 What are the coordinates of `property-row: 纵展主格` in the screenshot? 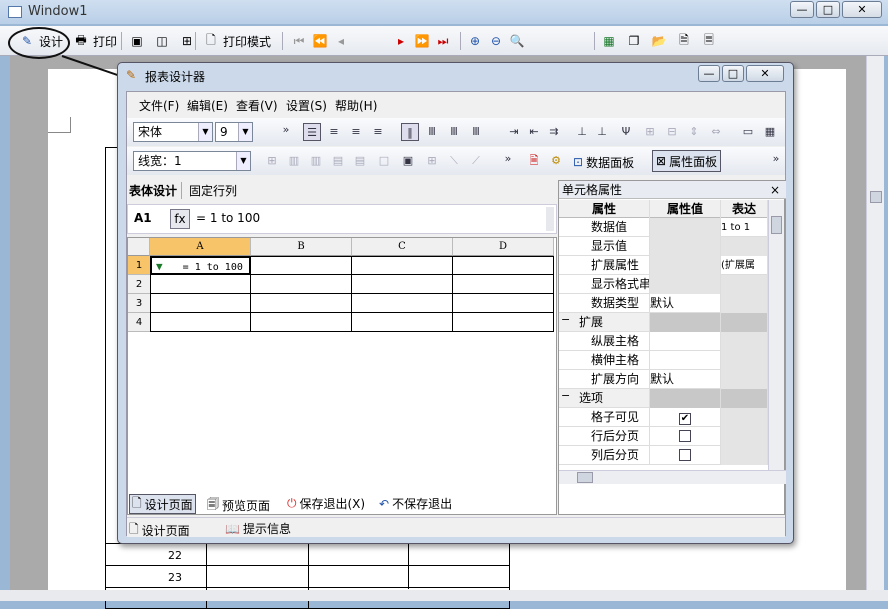 It's located at (663, 341).